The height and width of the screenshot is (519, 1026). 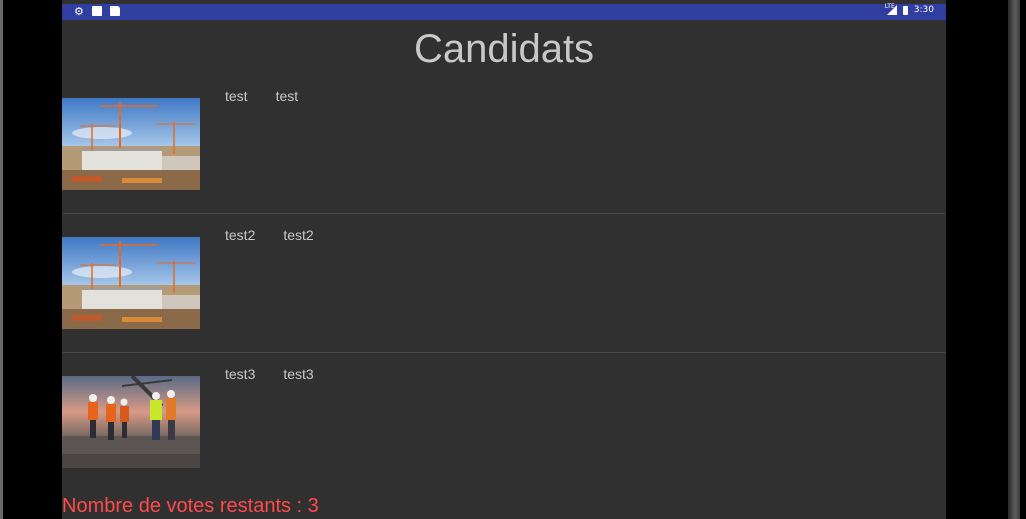 I want to click on candidate-info: test test, so click(x=261, y=96).